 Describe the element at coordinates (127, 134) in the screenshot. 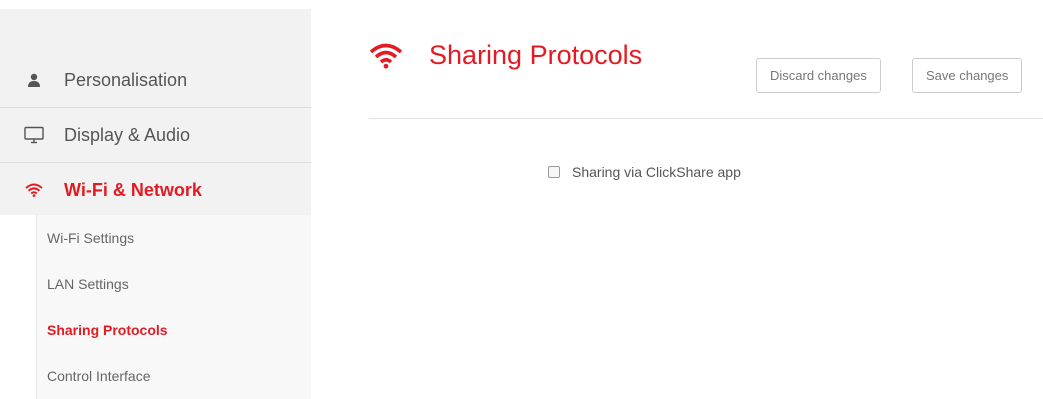

I see `sidebar-item-label: Display & Audio` at that location.